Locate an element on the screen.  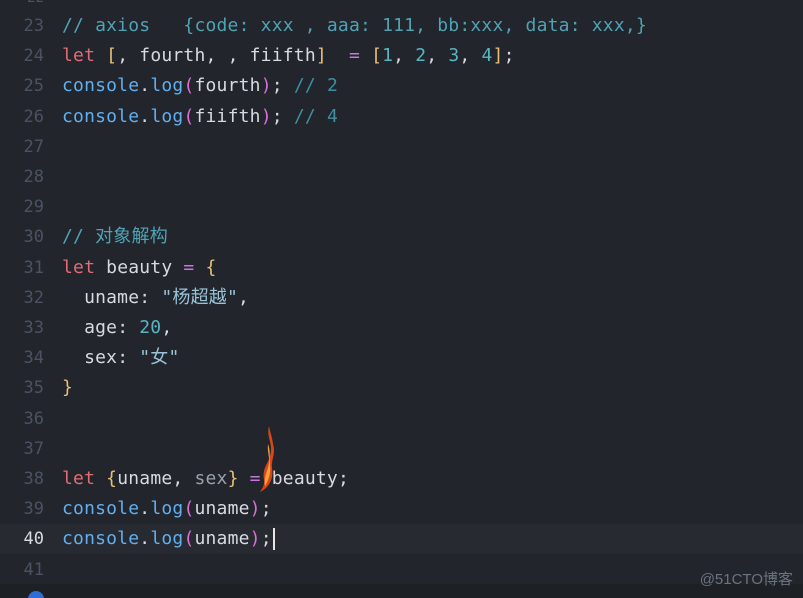
line-number: 35 is located at coordinates (33, 388).